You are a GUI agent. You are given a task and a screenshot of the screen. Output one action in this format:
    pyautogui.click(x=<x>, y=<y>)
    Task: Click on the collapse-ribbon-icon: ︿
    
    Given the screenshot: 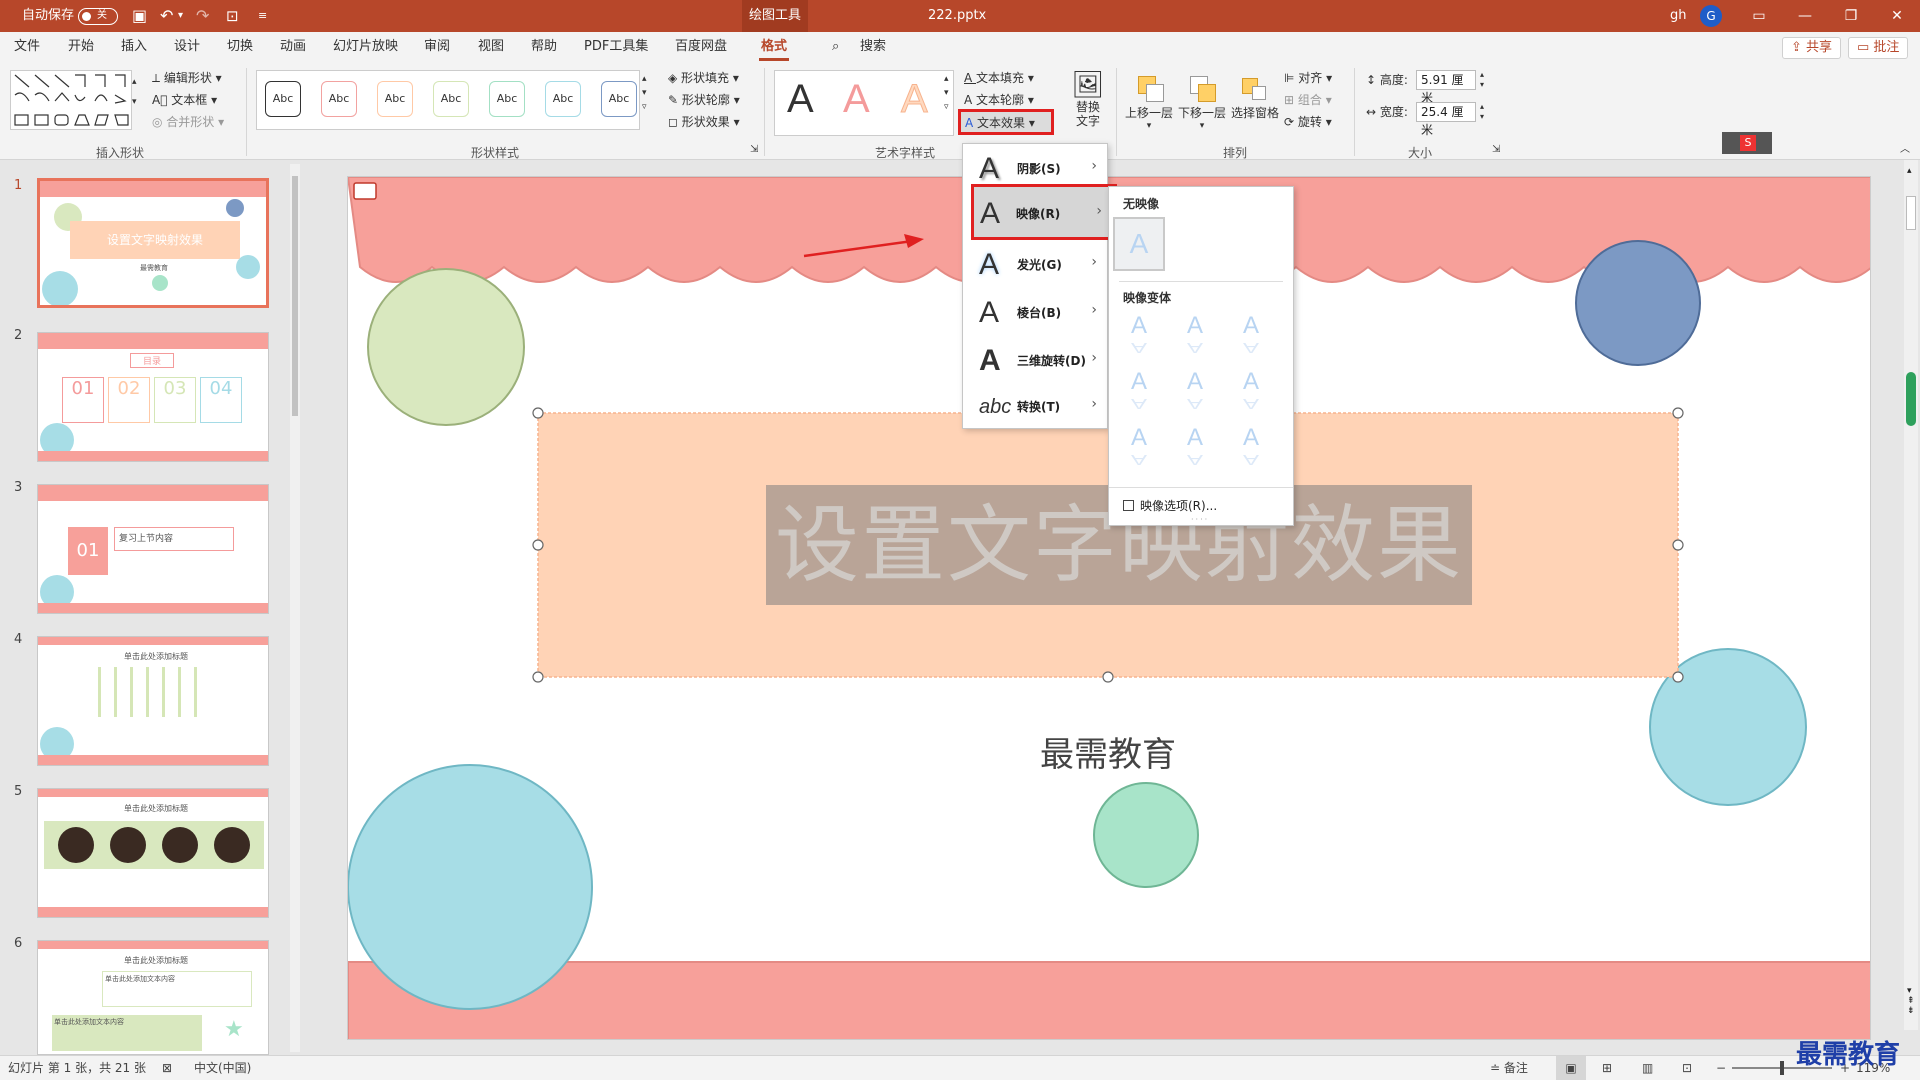 What is the action you would take?
    pyautogui.click(x=1905, y=150)
    